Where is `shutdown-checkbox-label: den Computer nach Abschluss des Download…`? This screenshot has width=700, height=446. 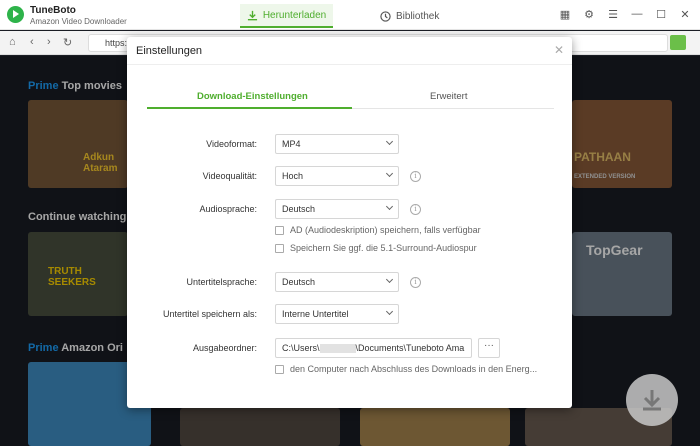
shutdown-checkbox-label: den Computer nach Abschluss des Download… is located at coordinates (414, 369).